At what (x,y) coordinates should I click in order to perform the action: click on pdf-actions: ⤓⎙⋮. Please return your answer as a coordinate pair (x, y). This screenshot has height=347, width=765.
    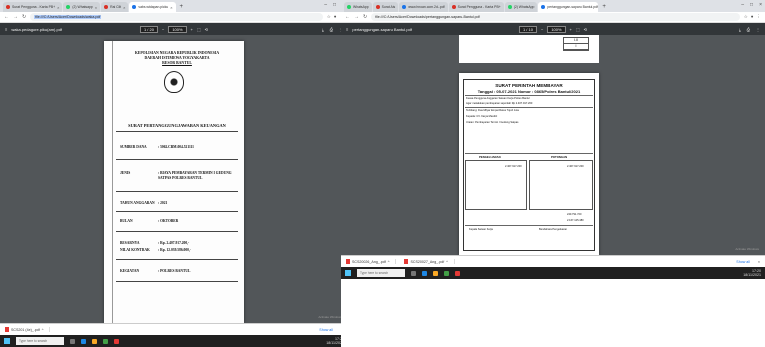
    Looking at the image, I should click on (332, 29).